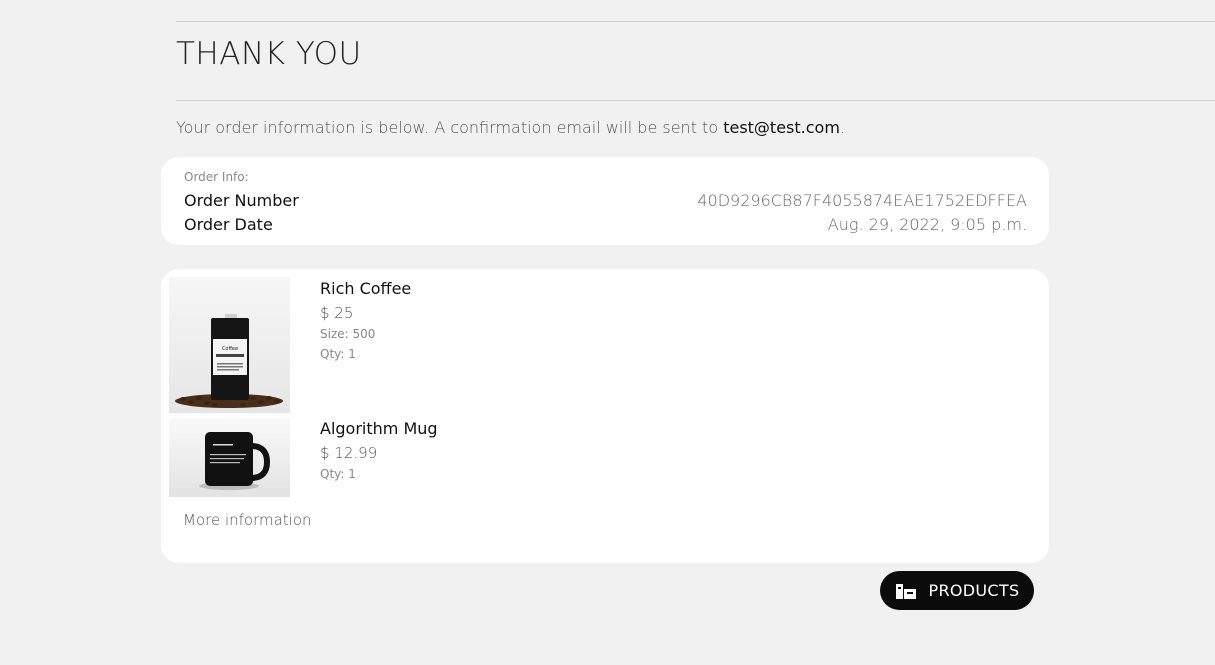  What do you see at coordinates (905, 591) in the screenshot?
I see `boxes-icon` at bounding box center [905, 591].